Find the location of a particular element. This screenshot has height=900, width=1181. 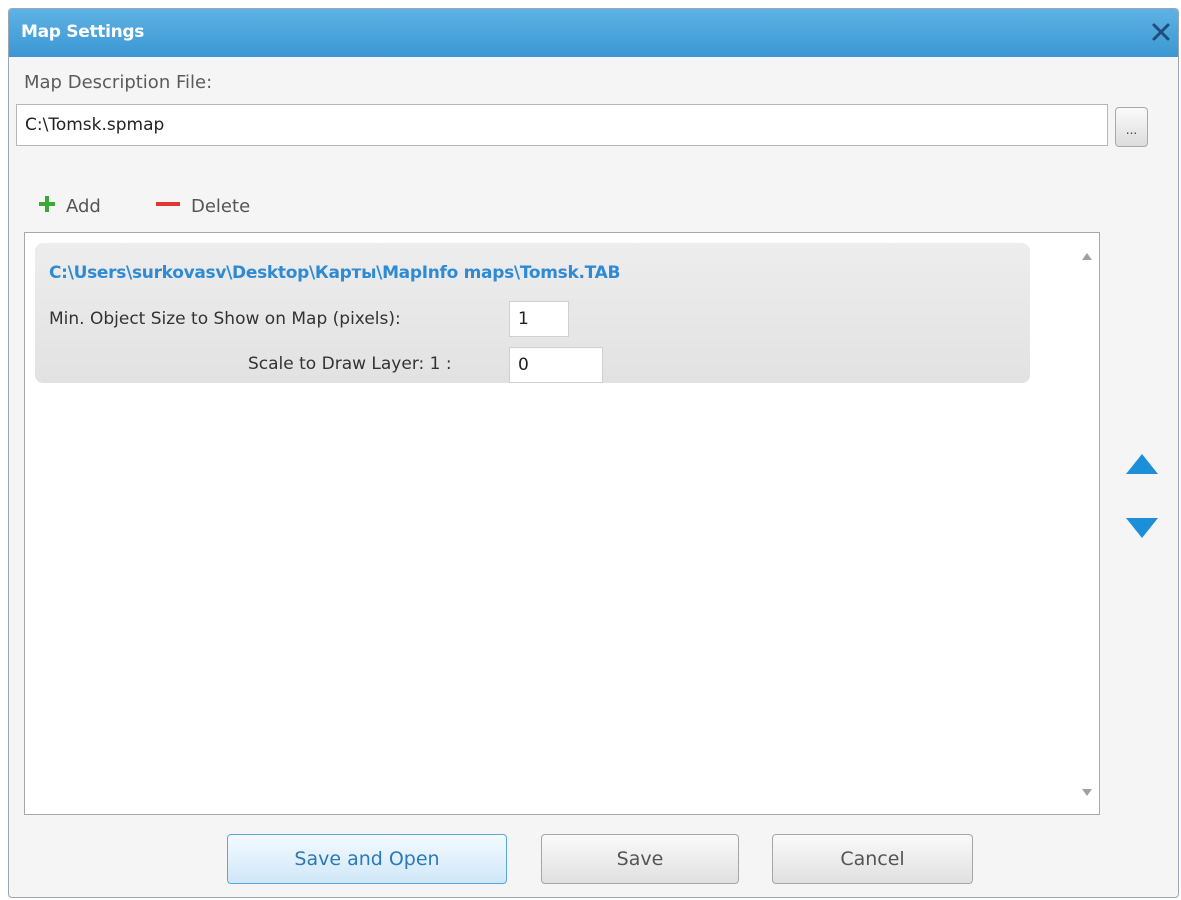

save-and-open-button: Save and Open is located at coordinates (367, 859).